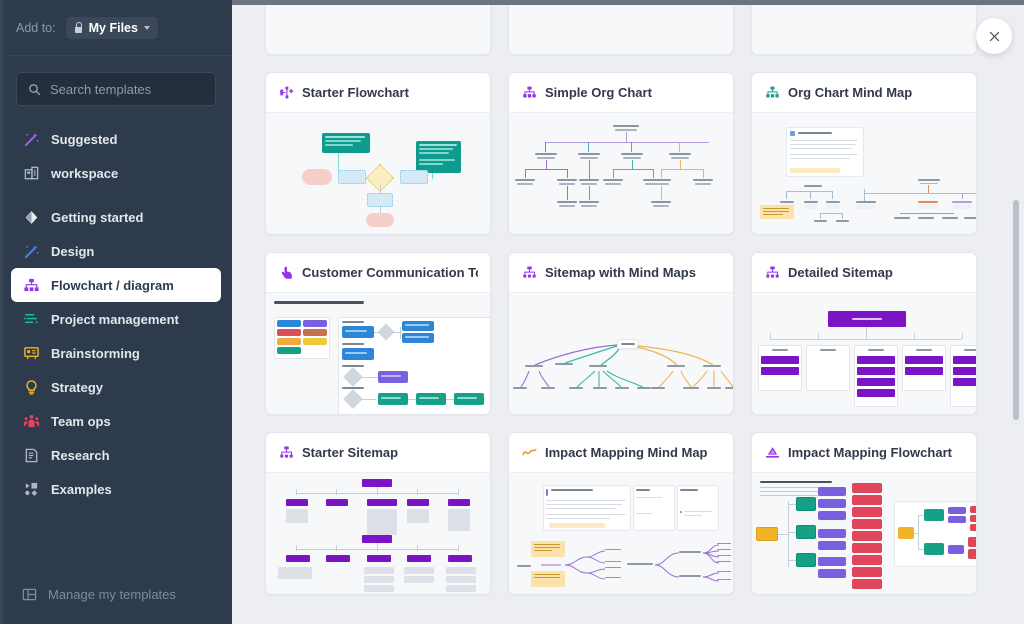  Describe the element at coordinates (31, 251) in the screenshot. I see `design-wand-icon` at that location.